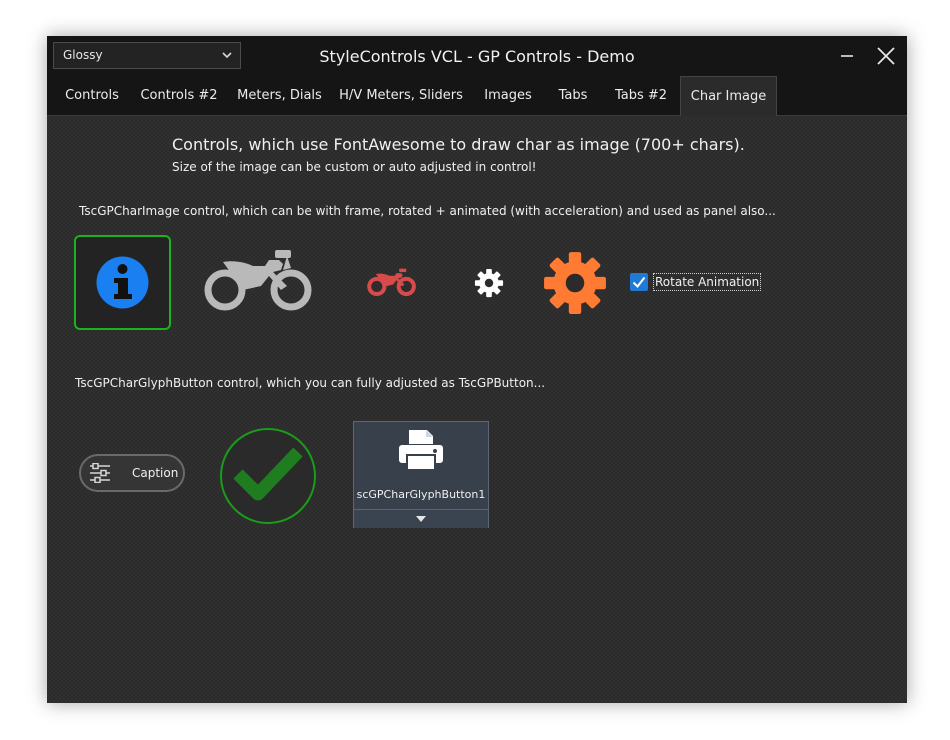 The image size is (950, 740). What do you see at coordinates (279, 96) in the screenshot?
I see `tab-meters-dials: Meters, Dials` at bounding box center [279, 96].